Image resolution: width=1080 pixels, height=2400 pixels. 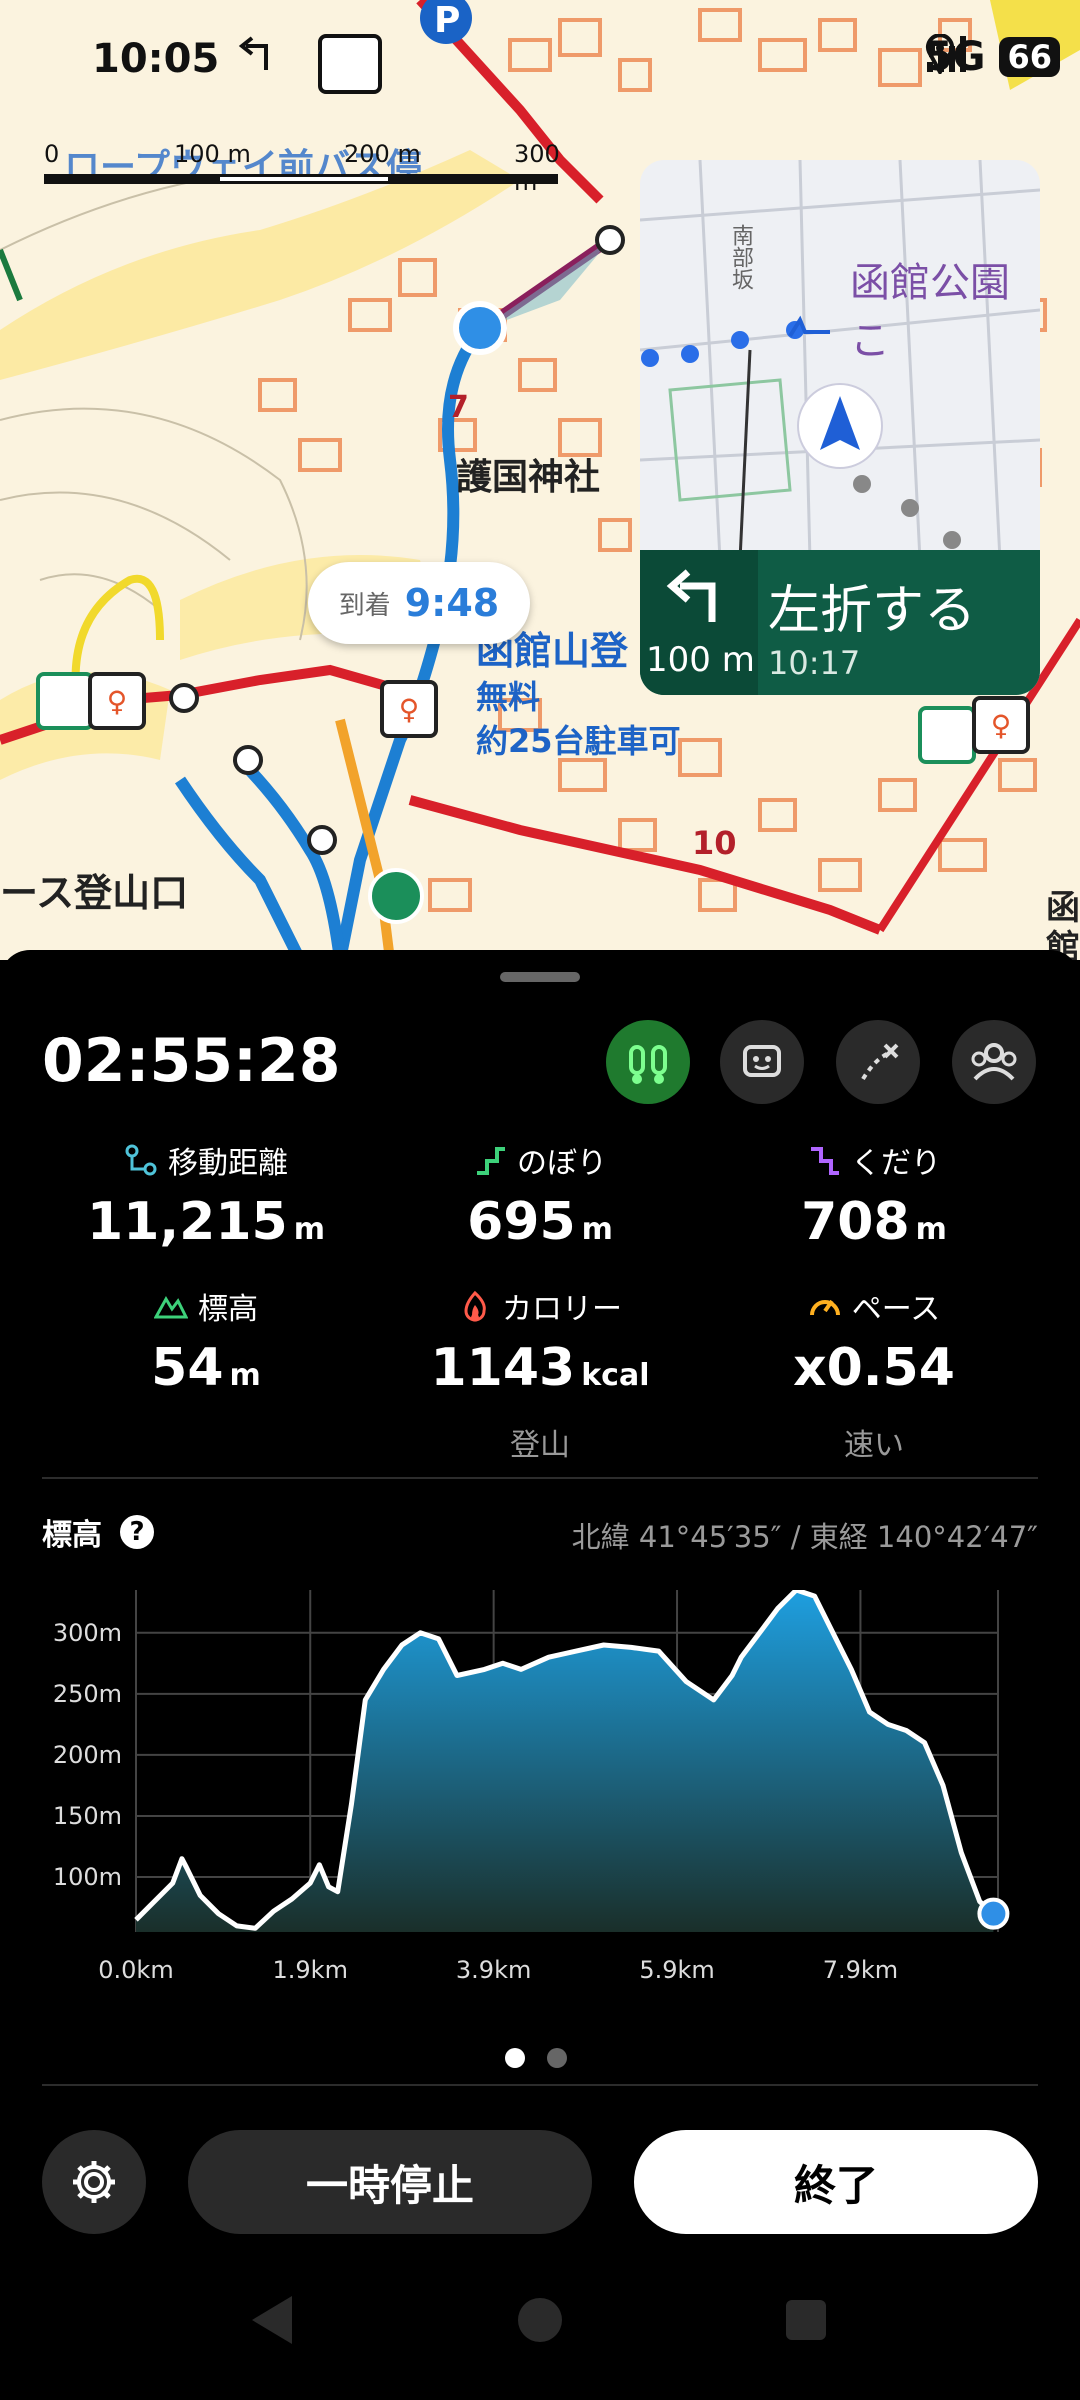 I want to click on turn-distance: 100 m, so click(x=700, y=660).